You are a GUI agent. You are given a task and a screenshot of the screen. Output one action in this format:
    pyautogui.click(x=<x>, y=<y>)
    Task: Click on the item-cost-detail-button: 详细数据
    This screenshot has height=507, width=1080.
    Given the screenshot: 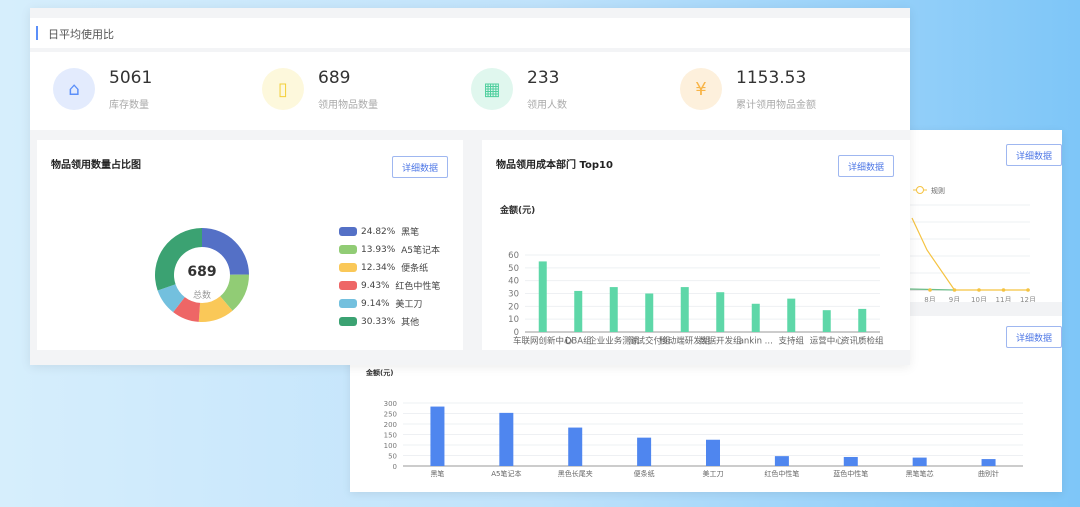 What is the action you would take?
    pyautogui.click(x=1034, y=337)
    